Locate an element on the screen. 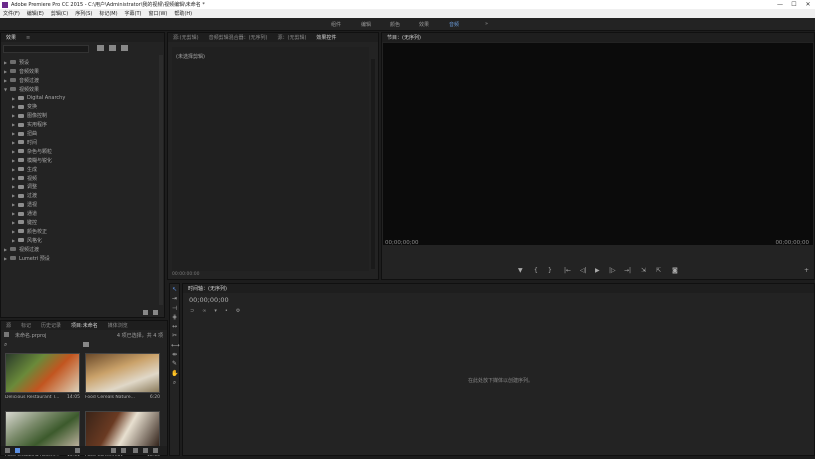 The image size is (815, 459). yuv-effects-icon is located at coordinates (124, 48).